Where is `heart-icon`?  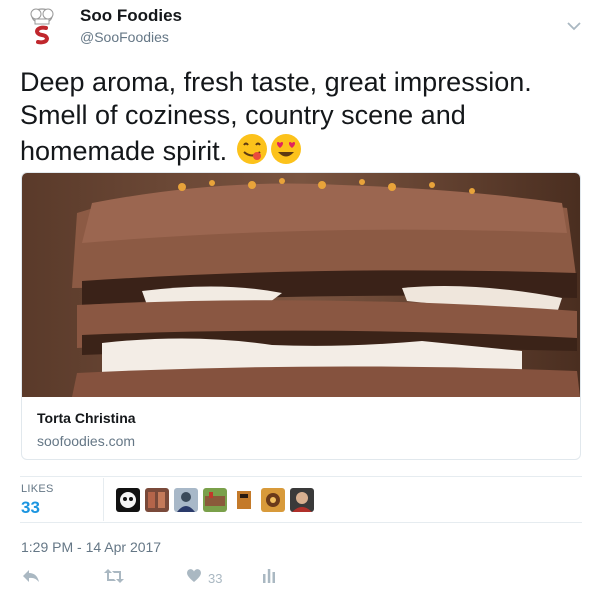
heart-icon is located at coordinates (194, 578).